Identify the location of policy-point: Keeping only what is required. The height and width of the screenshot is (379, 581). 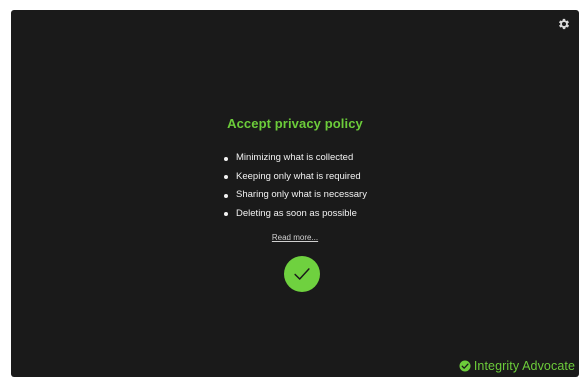
(295, 177).